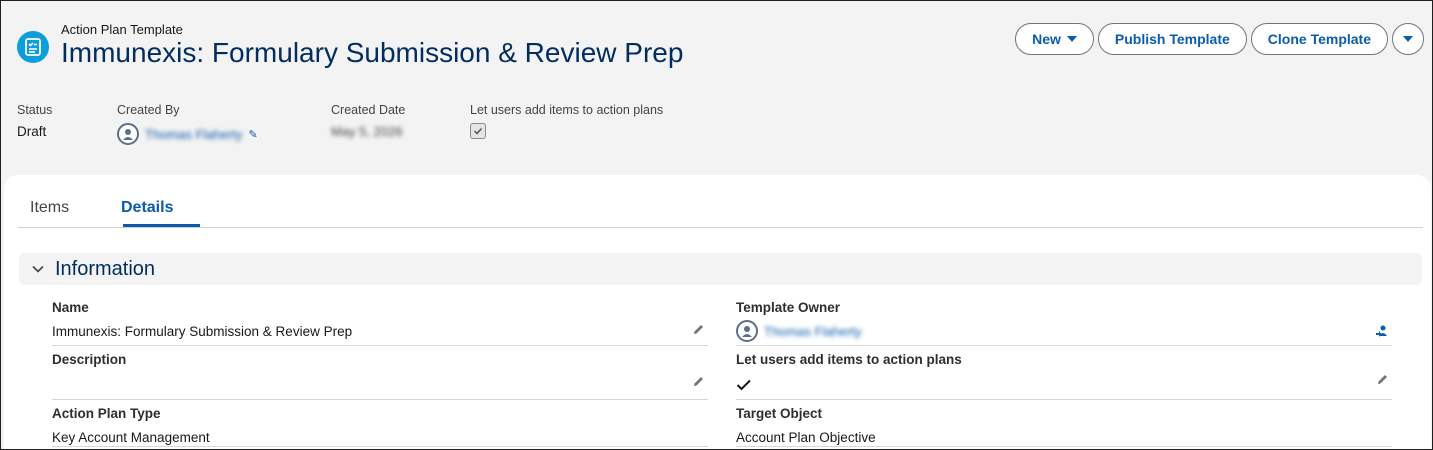 The width and height of the screenshot is (1433, 450). Describe the element at coordinates (70, 307) in the screenshot. I see `name-label: Name` at that location.